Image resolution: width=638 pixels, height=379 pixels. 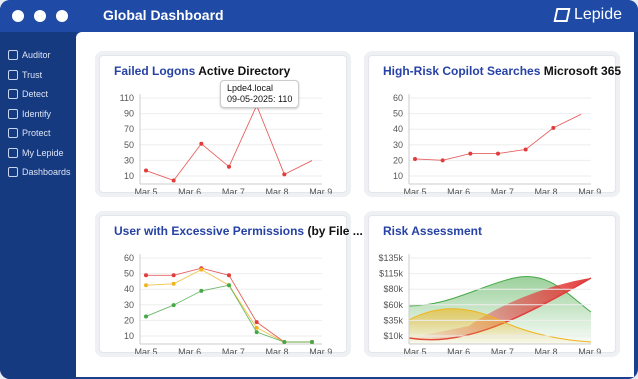 What do you see at coordinates (36, 55) in the screenshot?
I see `sidebar-item-label: Auditor` at bounding box center [36, 55].